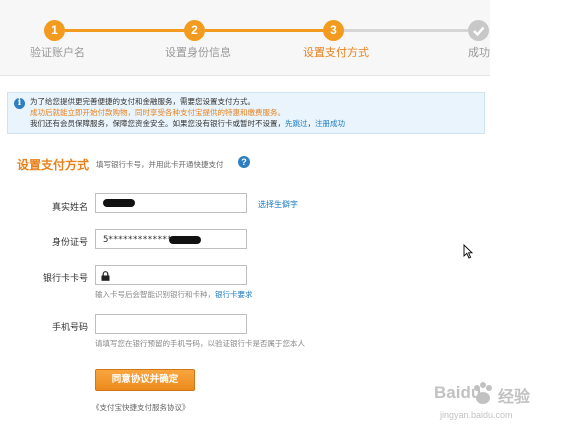 This screenshot has height=434, width=565. What do you see at coordinates (476, 415) in the screenshot?
I see `watermark-url: jingyan.baidu.com` at bounding box center [476, 415].